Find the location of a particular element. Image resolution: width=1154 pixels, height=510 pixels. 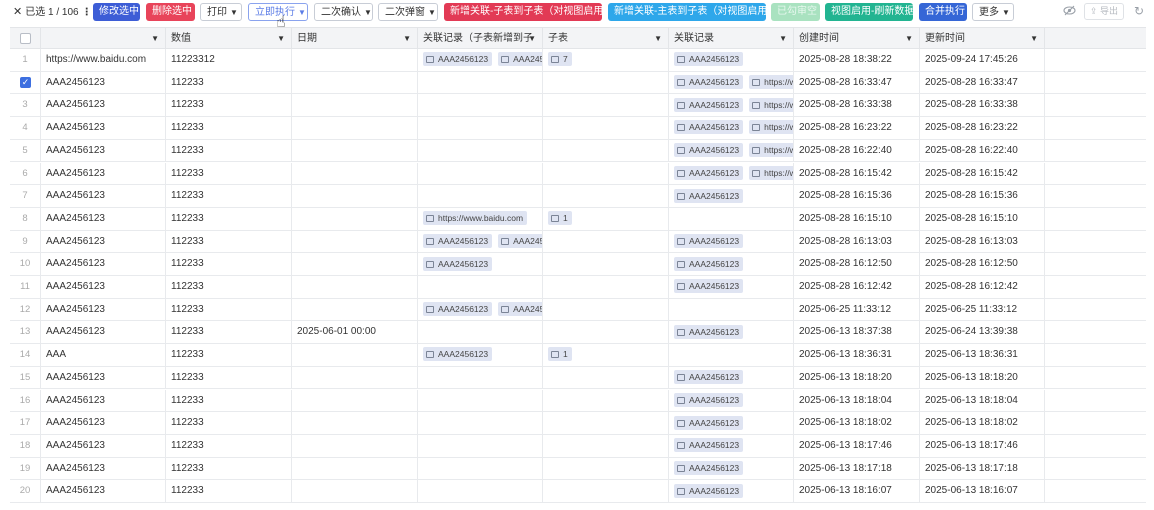

toolbar-button-4: 二次确认 ▼ is located at coordinates (343, 12).